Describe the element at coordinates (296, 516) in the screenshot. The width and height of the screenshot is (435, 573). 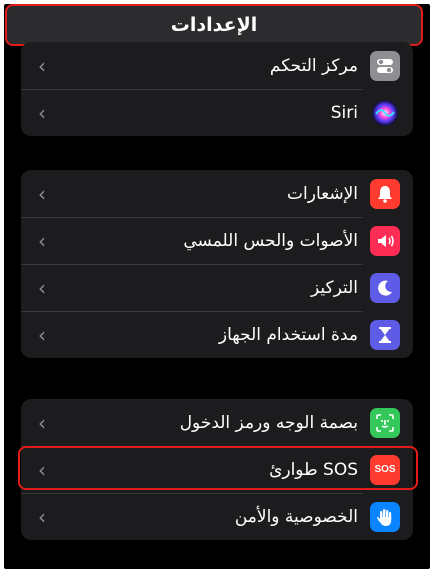
I see `settings-item-label: الخصوصية والأمن` at that location.